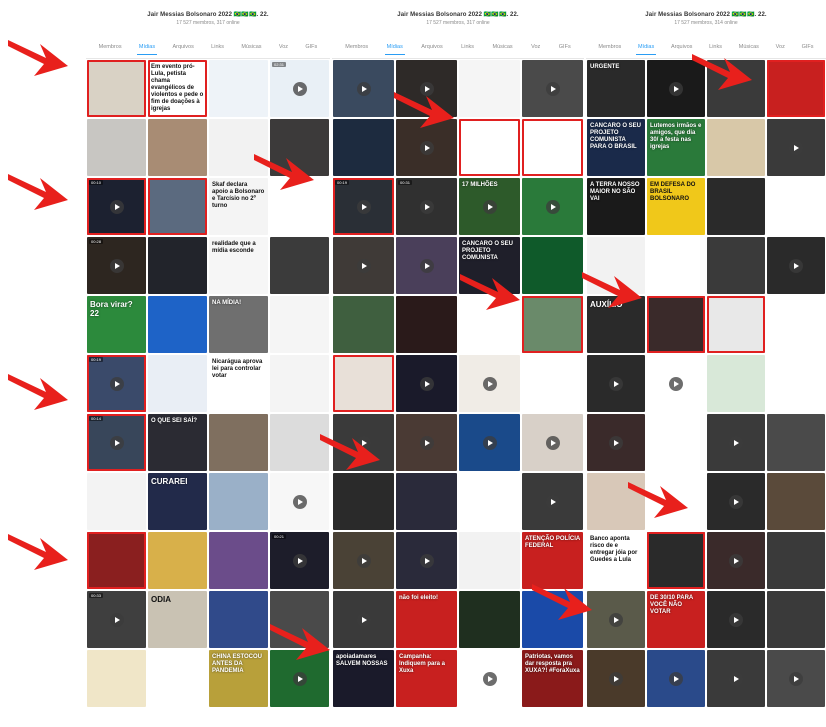  I want to click on media-thumbnail-video: 00:21, so click(299, 560).